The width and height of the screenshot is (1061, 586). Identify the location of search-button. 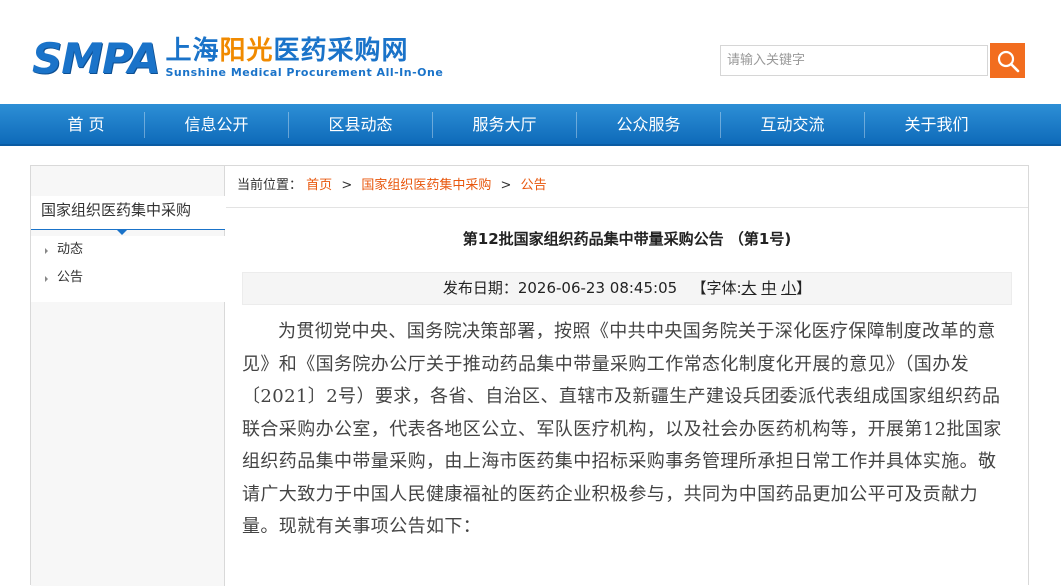
(1007, 60).